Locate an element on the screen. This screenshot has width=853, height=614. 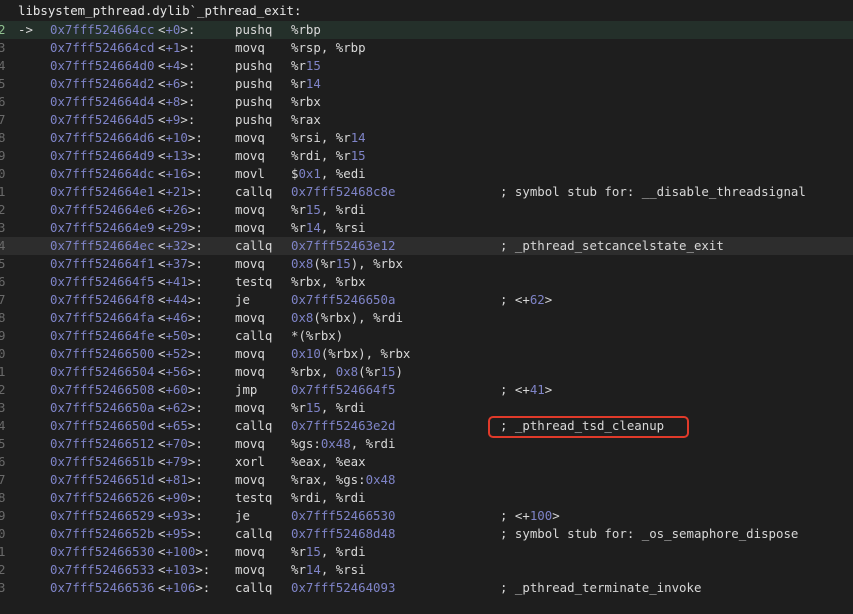
instruction-offset: <+46>: is located at coordinates (180, 317).